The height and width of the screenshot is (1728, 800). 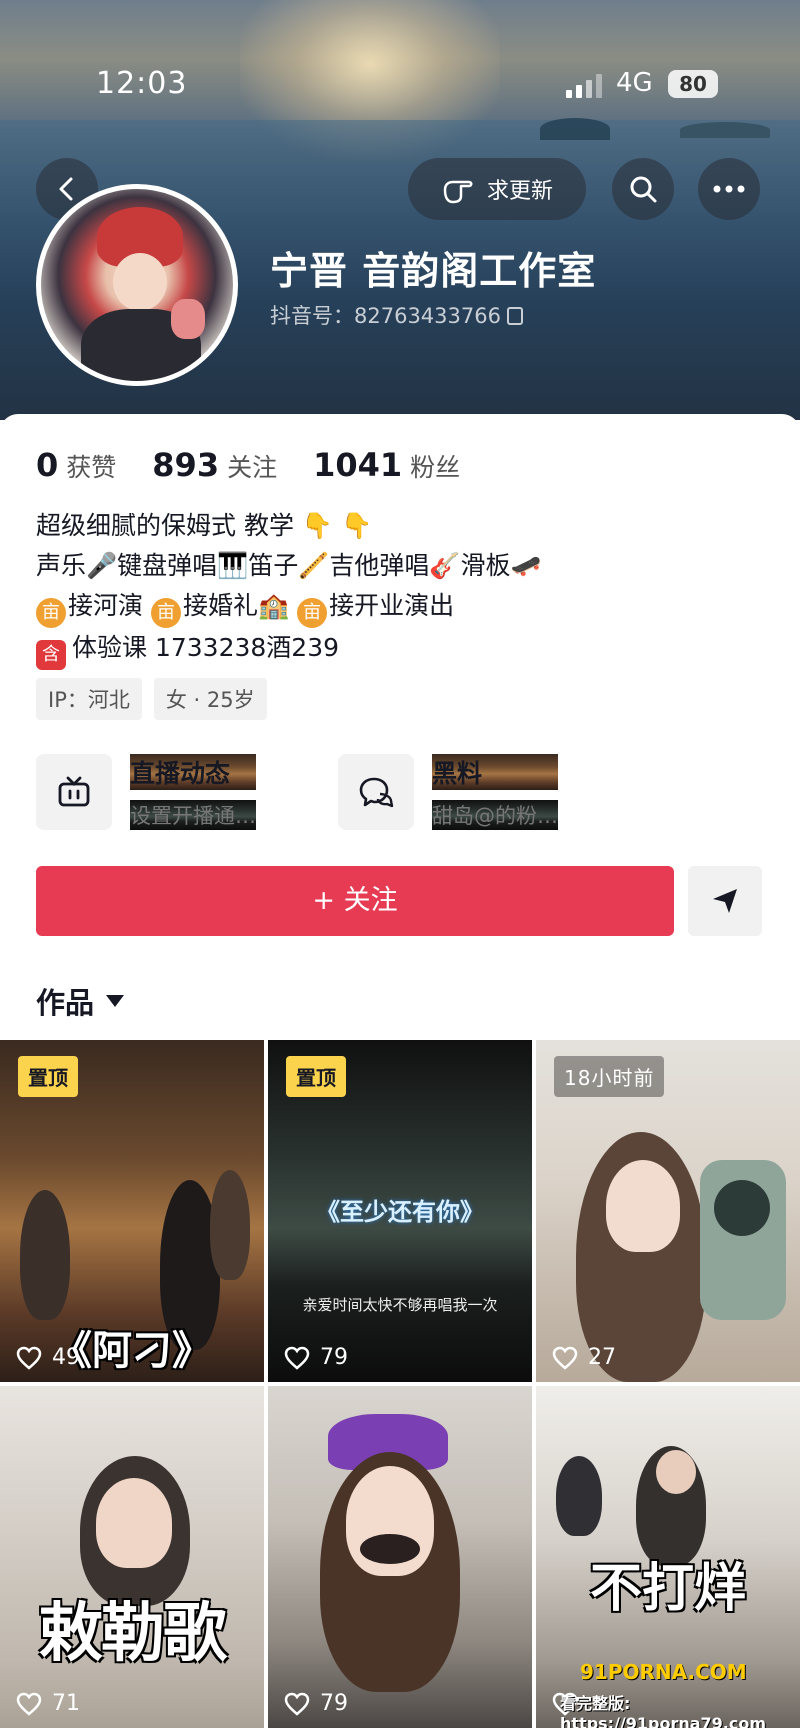 What do you see at coordinates (133, 1634) in the screenshot?
I see `video-caption: 敕勒歌` at bounding box center [133, 1634].